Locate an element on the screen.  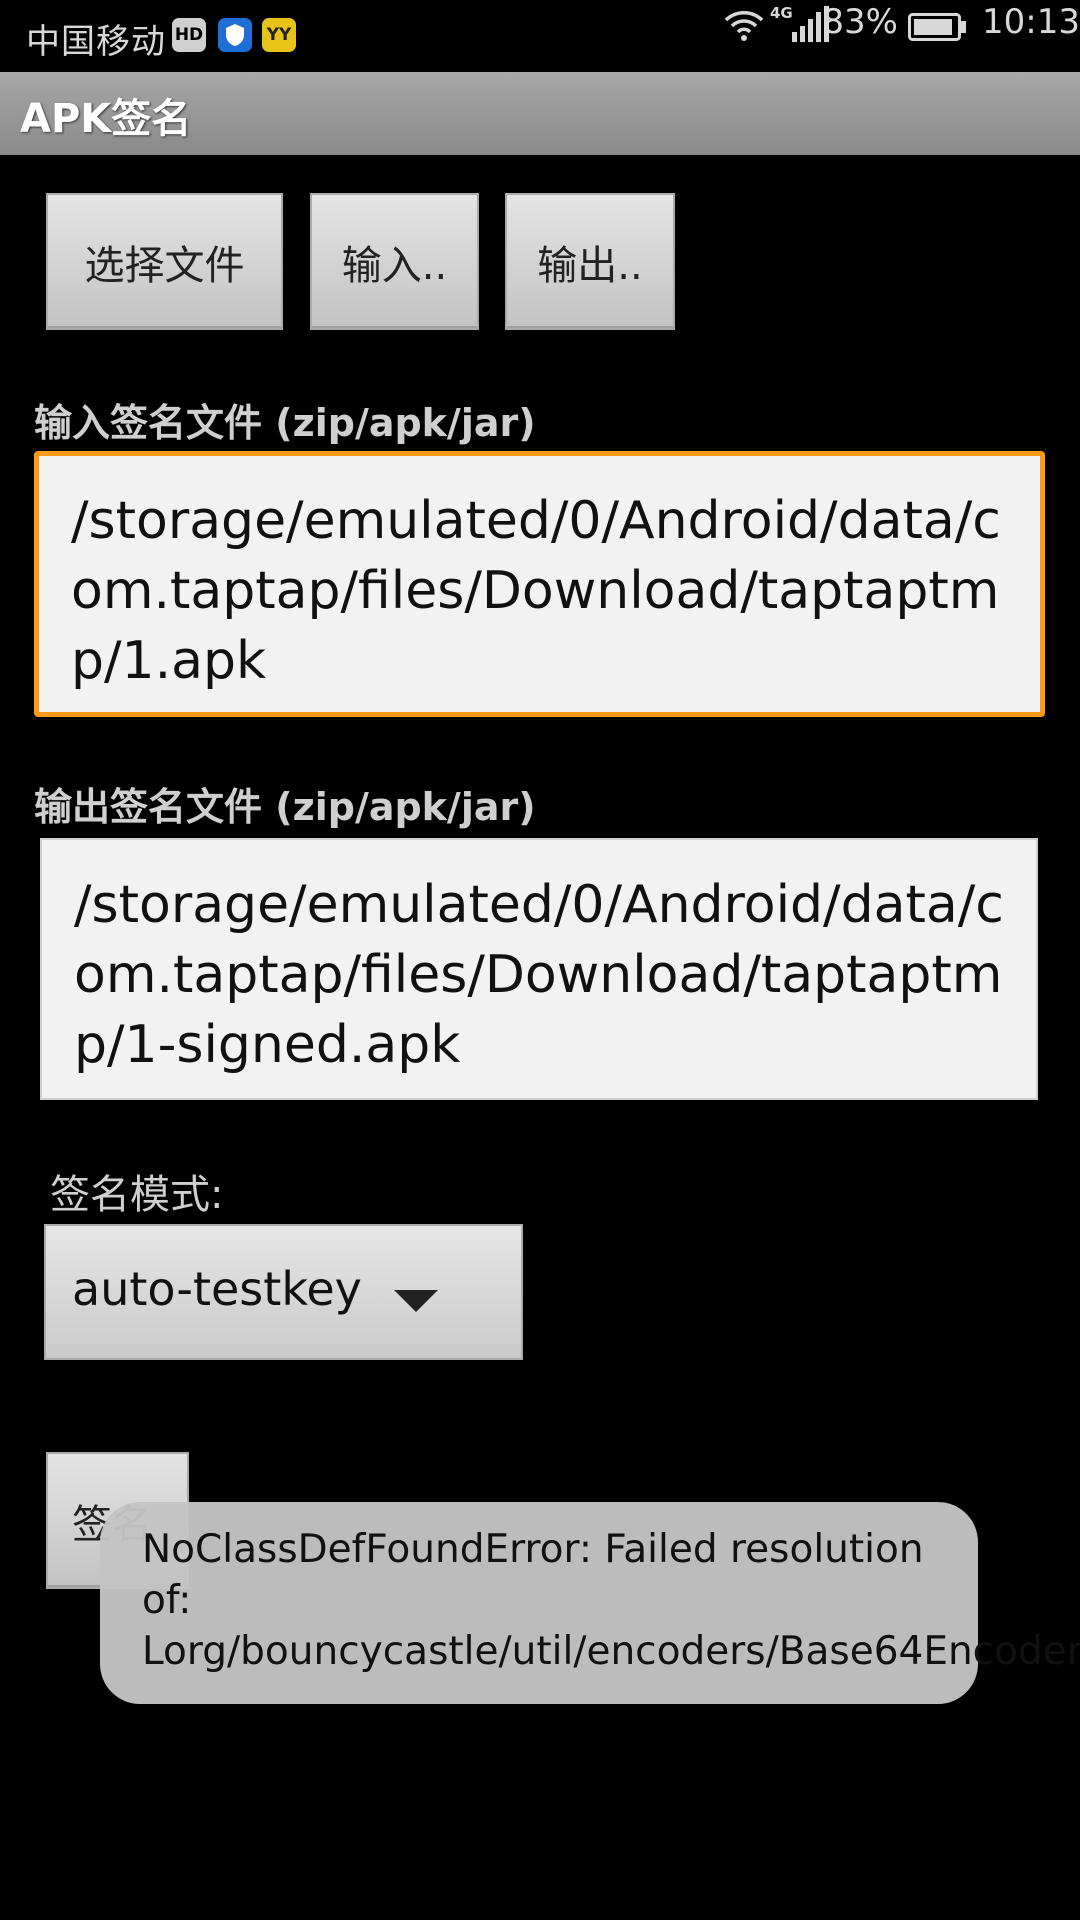
wifi-icon is located at coordinates (744, 25).